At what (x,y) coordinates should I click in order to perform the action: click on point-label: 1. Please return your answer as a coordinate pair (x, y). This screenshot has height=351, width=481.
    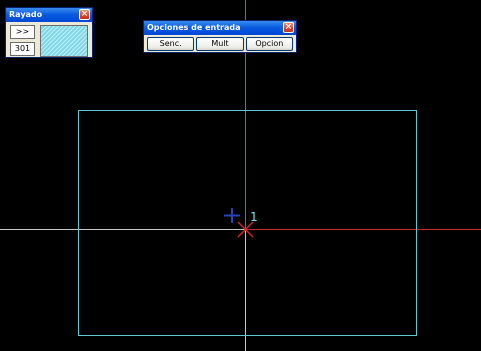
    Looking at the image, I should click on (254, 217).